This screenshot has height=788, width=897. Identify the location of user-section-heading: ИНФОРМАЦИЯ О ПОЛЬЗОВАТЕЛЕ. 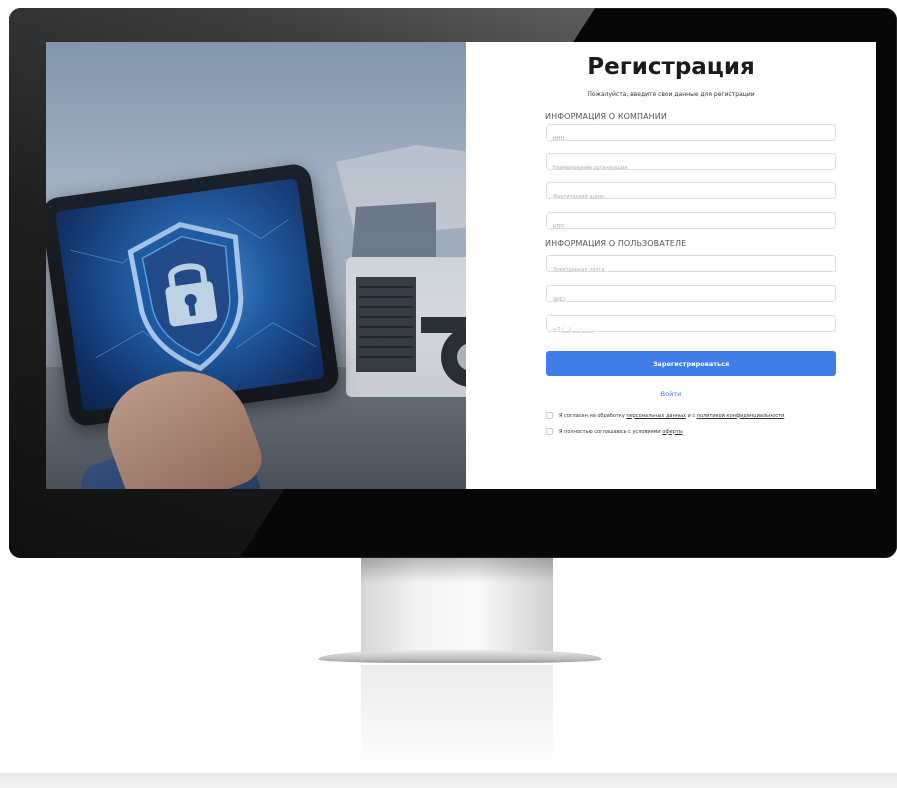
(616, 243).